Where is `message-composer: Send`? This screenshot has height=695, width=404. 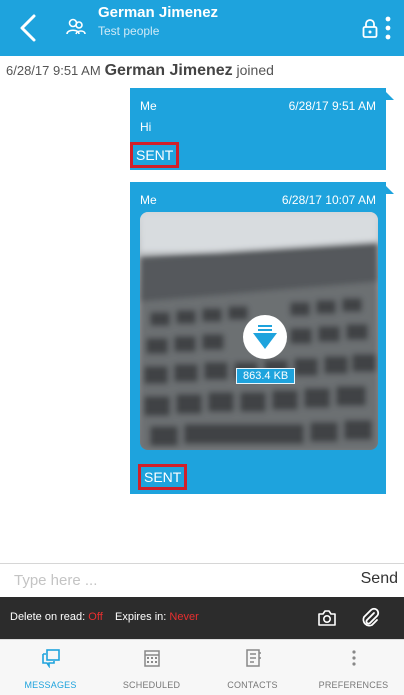 message-composer: Send is located at coordinates (202, 579).